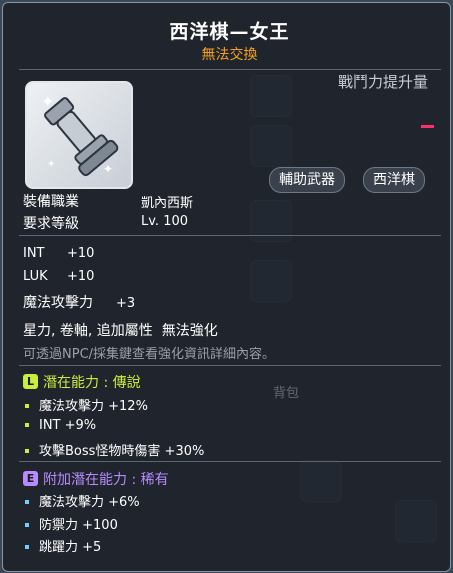  What do you see at coordinates (89, 502) in the screenshot?
I see `additional-potential-line-text: 魔法攻擊力 +6%` at bounding box center [89, 502].